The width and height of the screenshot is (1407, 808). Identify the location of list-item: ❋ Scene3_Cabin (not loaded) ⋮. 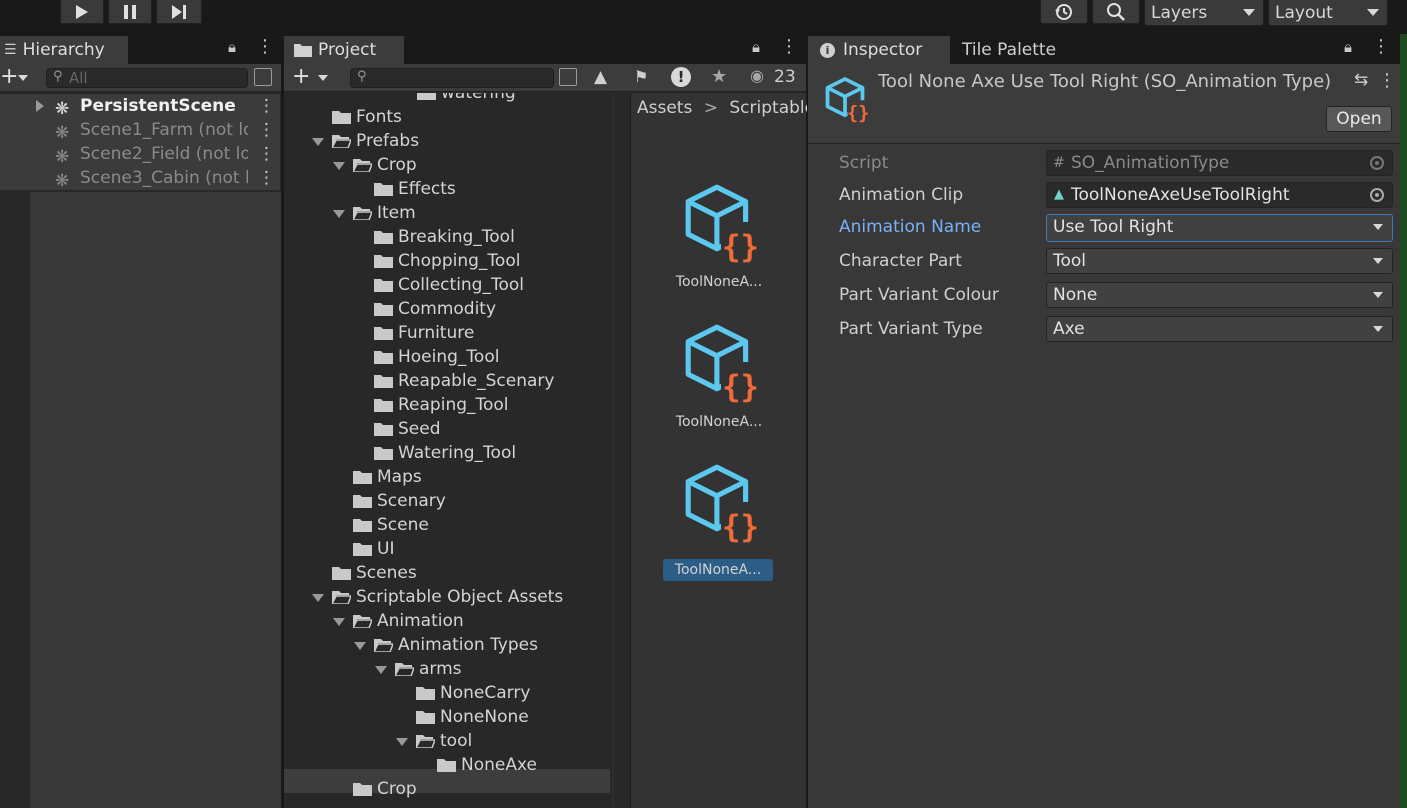
(140, 178).